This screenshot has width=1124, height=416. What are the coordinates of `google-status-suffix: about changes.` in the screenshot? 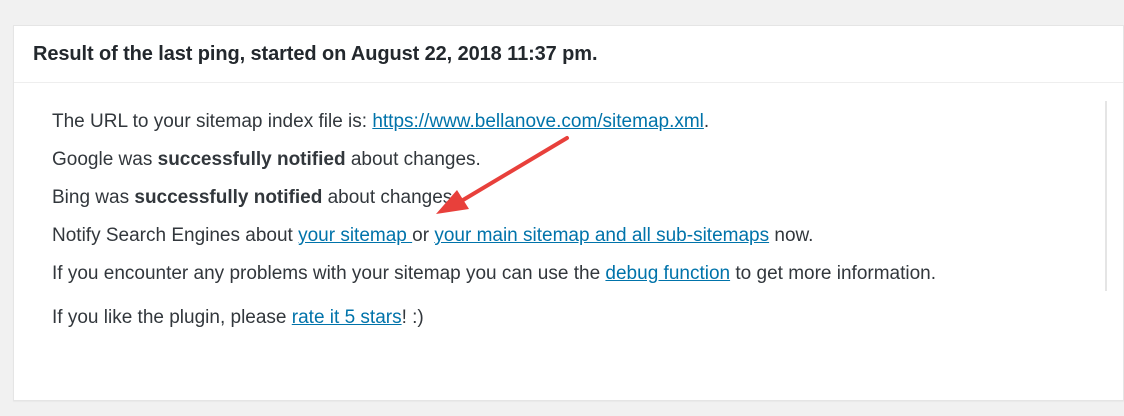 It's located at (413, 159).